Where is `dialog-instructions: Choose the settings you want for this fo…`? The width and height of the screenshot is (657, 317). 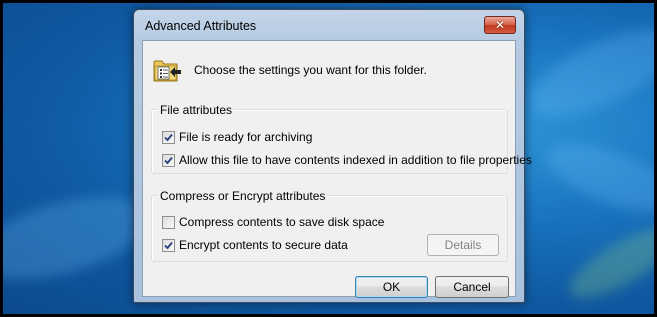
dialog-instructions: Choose the settings you want for this fo… is located at coordinates (310, 70).